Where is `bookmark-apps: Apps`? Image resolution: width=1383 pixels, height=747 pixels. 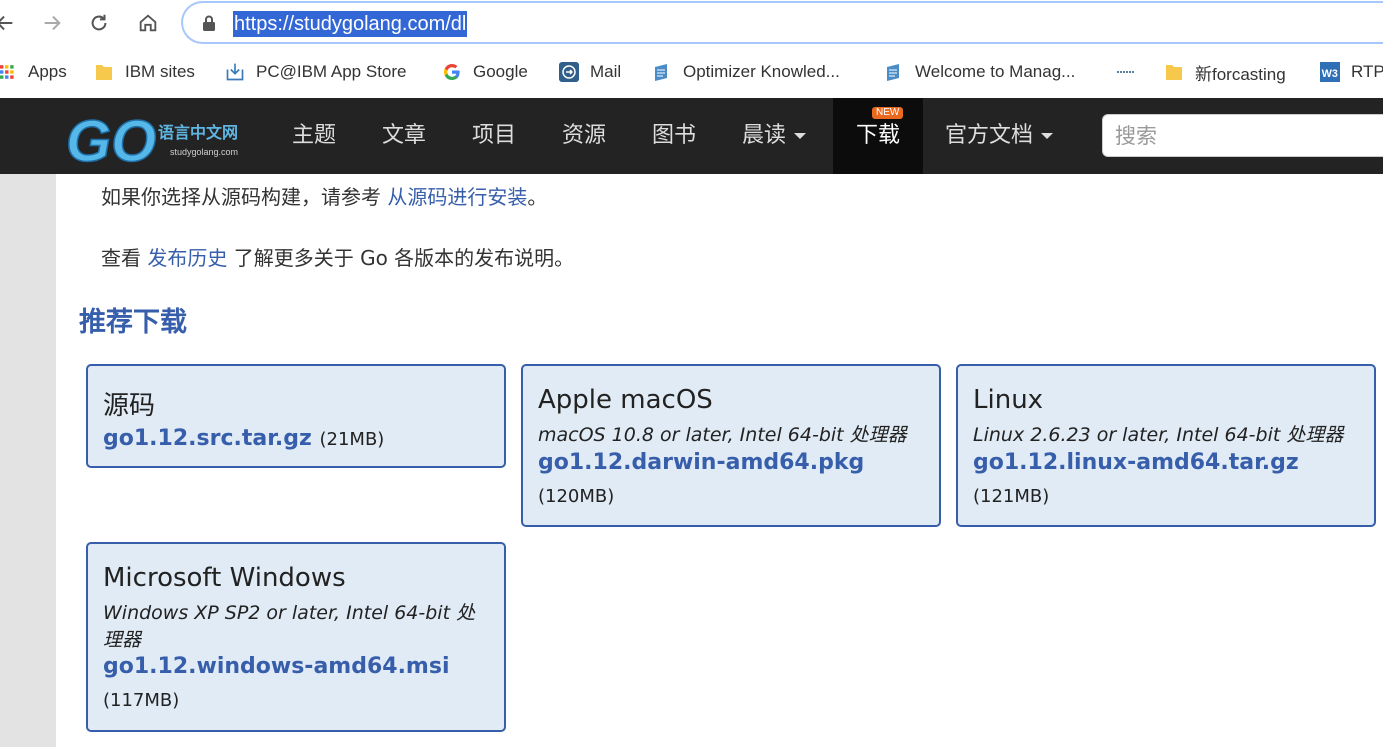 bookmark-apps: Apps is located at coordinates (33, 72).